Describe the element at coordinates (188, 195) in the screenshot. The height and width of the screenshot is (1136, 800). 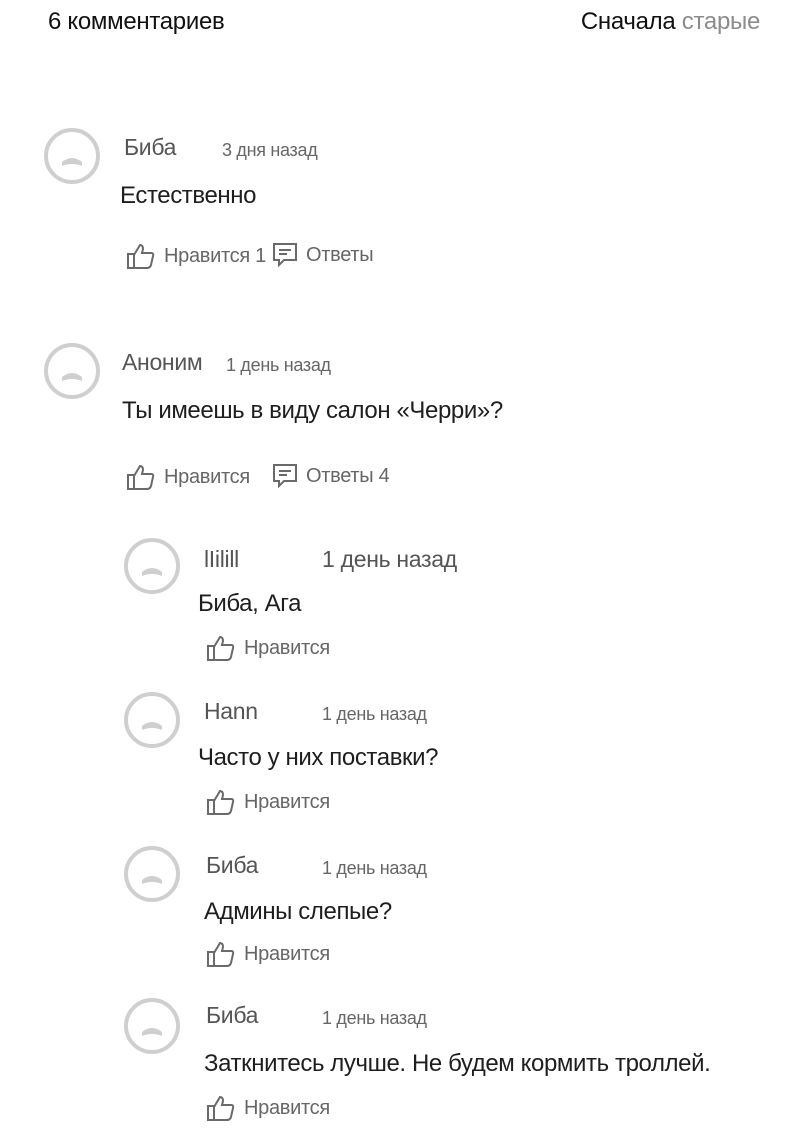
I see `comment-text: Естественно` at that location.